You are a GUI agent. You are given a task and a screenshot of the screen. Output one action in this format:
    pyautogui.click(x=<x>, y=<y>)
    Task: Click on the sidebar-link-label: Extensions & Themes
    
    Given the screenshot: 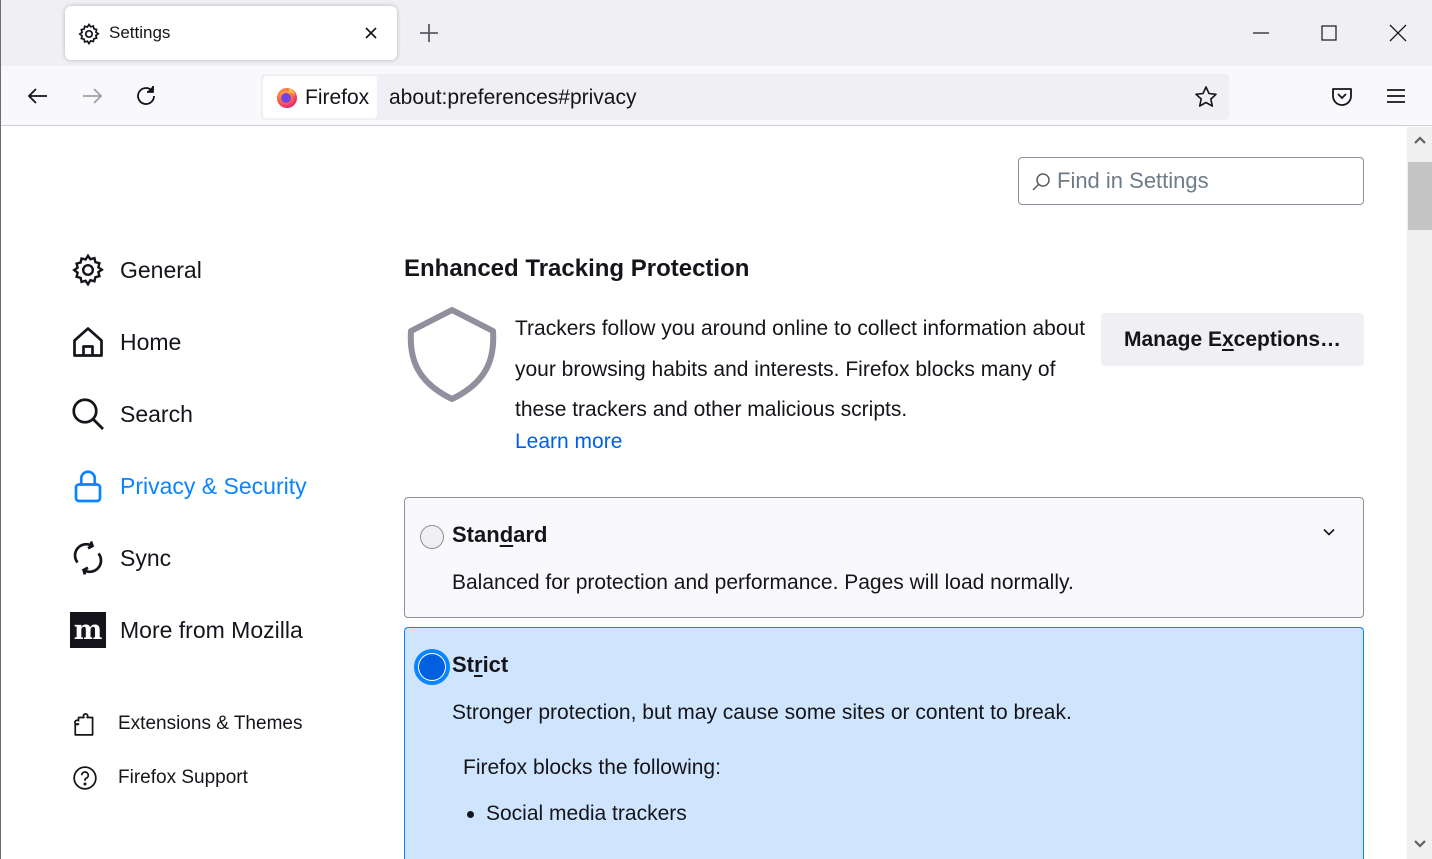 What is the action you would take?
    pyautogui.click(x=210, y=723)
    